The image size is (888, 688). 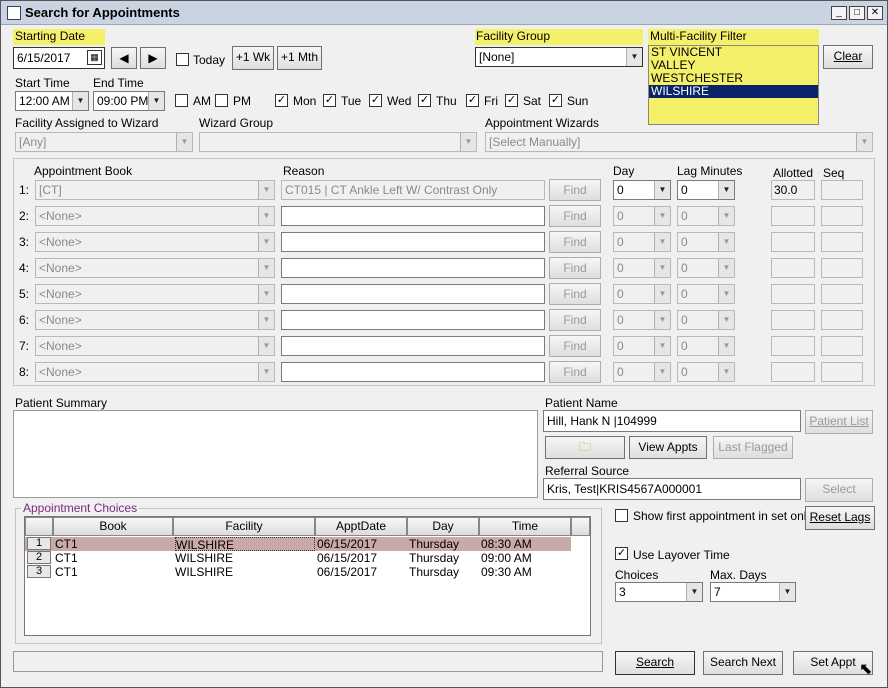 What do you see at coordinates (672, 421) in the screenshot?
I see `patient-name-input: Hill, Hank N |104999` at bounding box center [672, 421].